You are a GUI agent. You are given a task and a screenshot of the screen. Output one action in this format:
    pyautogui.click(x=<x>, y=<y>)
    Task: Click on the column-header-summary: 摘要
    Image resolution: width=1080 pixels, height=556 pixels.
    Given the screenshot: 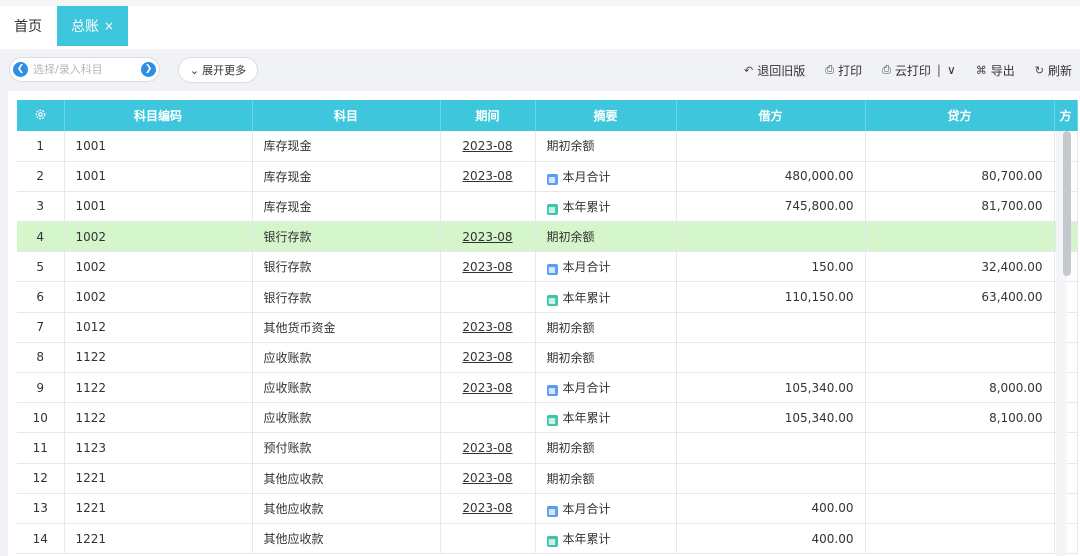 What is the action you would take?
    pyautogui.click(x=606, y=115)
    